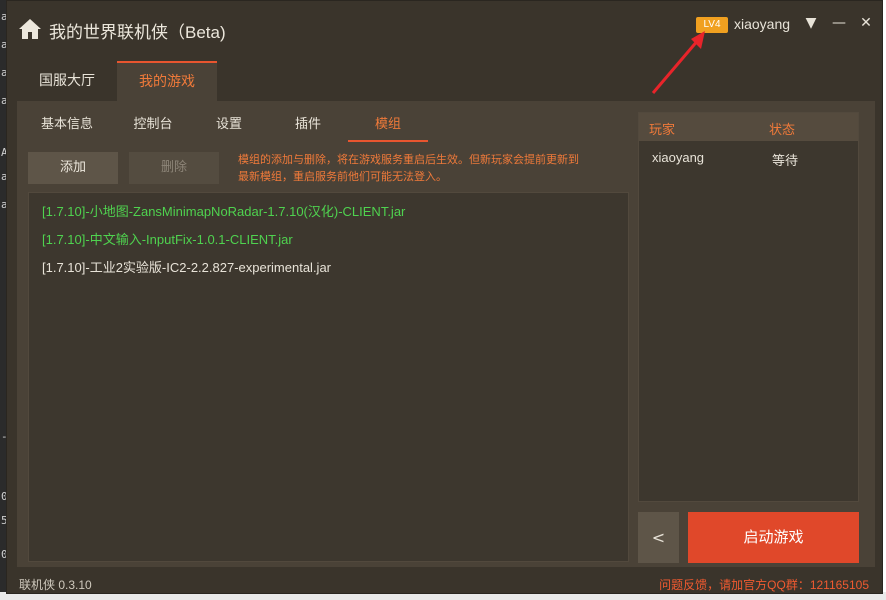 Image resolution: width=886 pixels, height=600 pixels. I want to click on app-version: 联机侠 0.3.10, so click(55, 585).